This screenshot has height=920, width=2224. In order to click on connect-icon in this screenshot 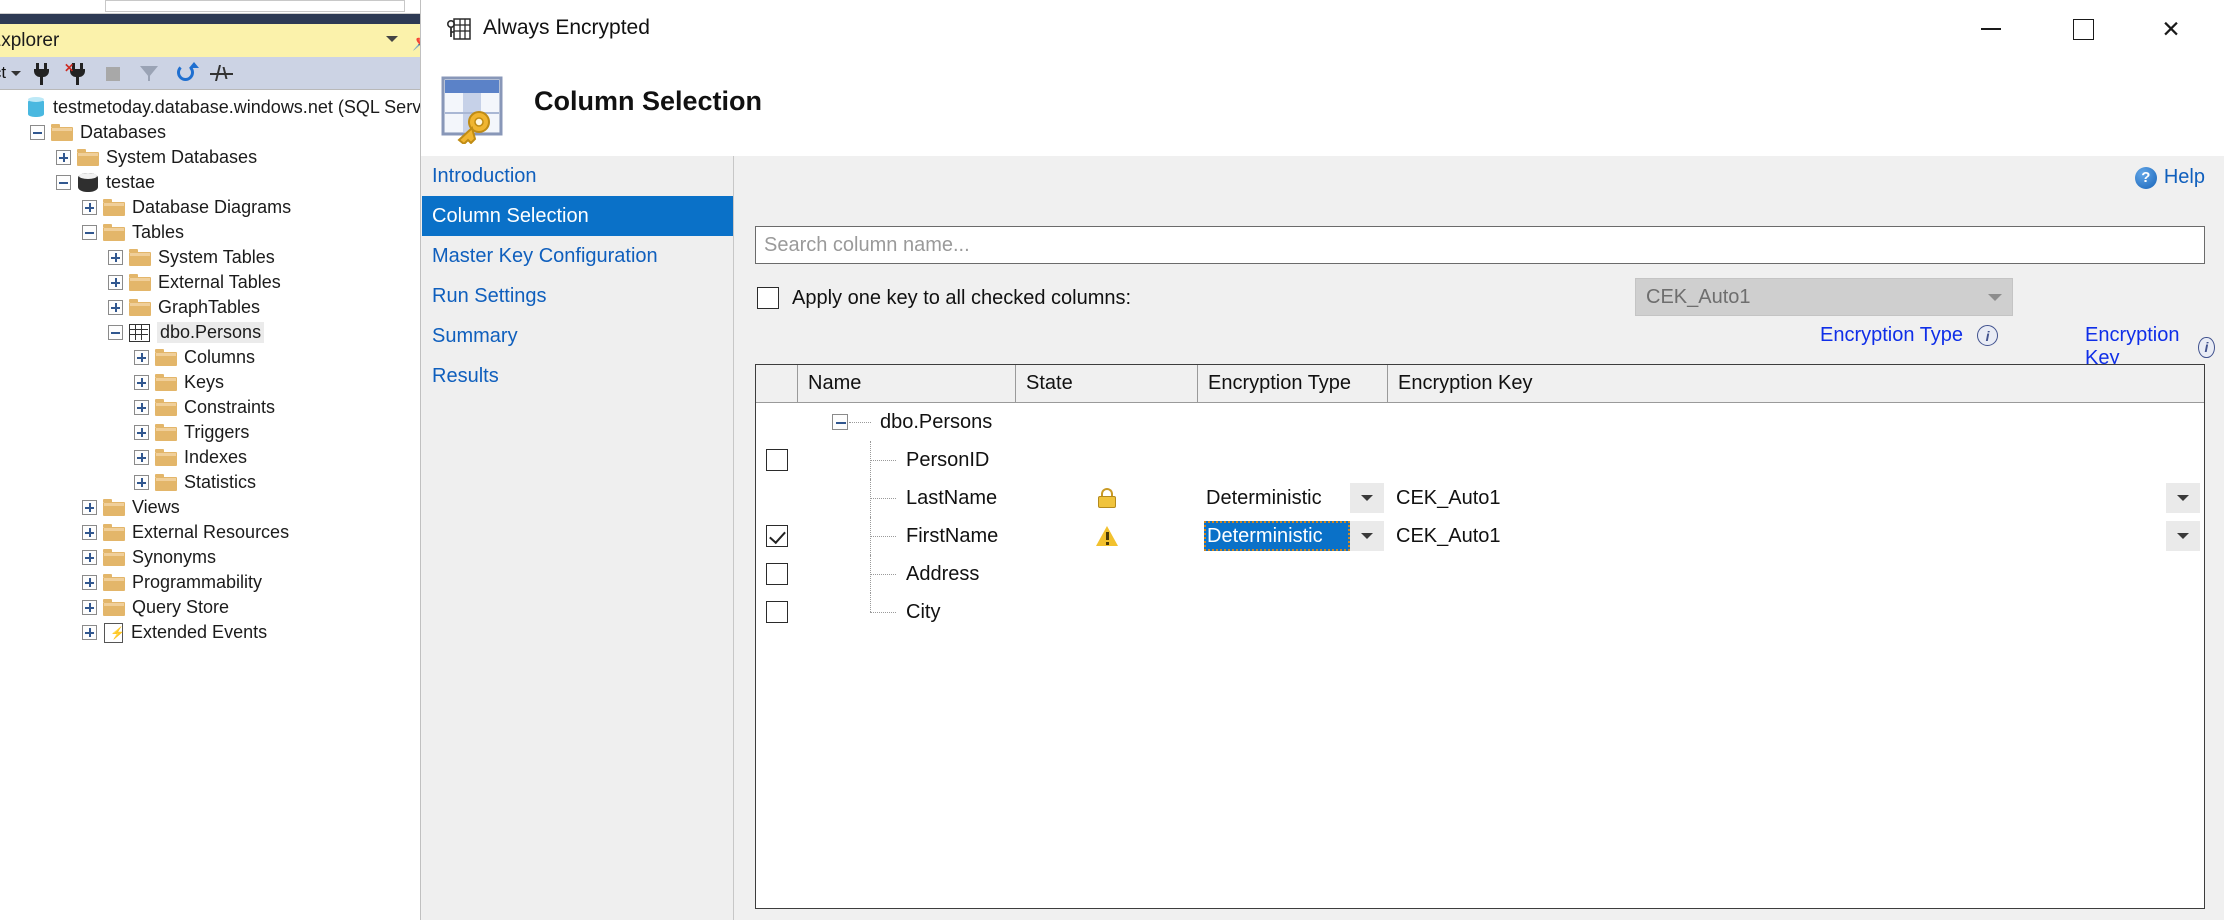, I will do `click(42, 73)`.